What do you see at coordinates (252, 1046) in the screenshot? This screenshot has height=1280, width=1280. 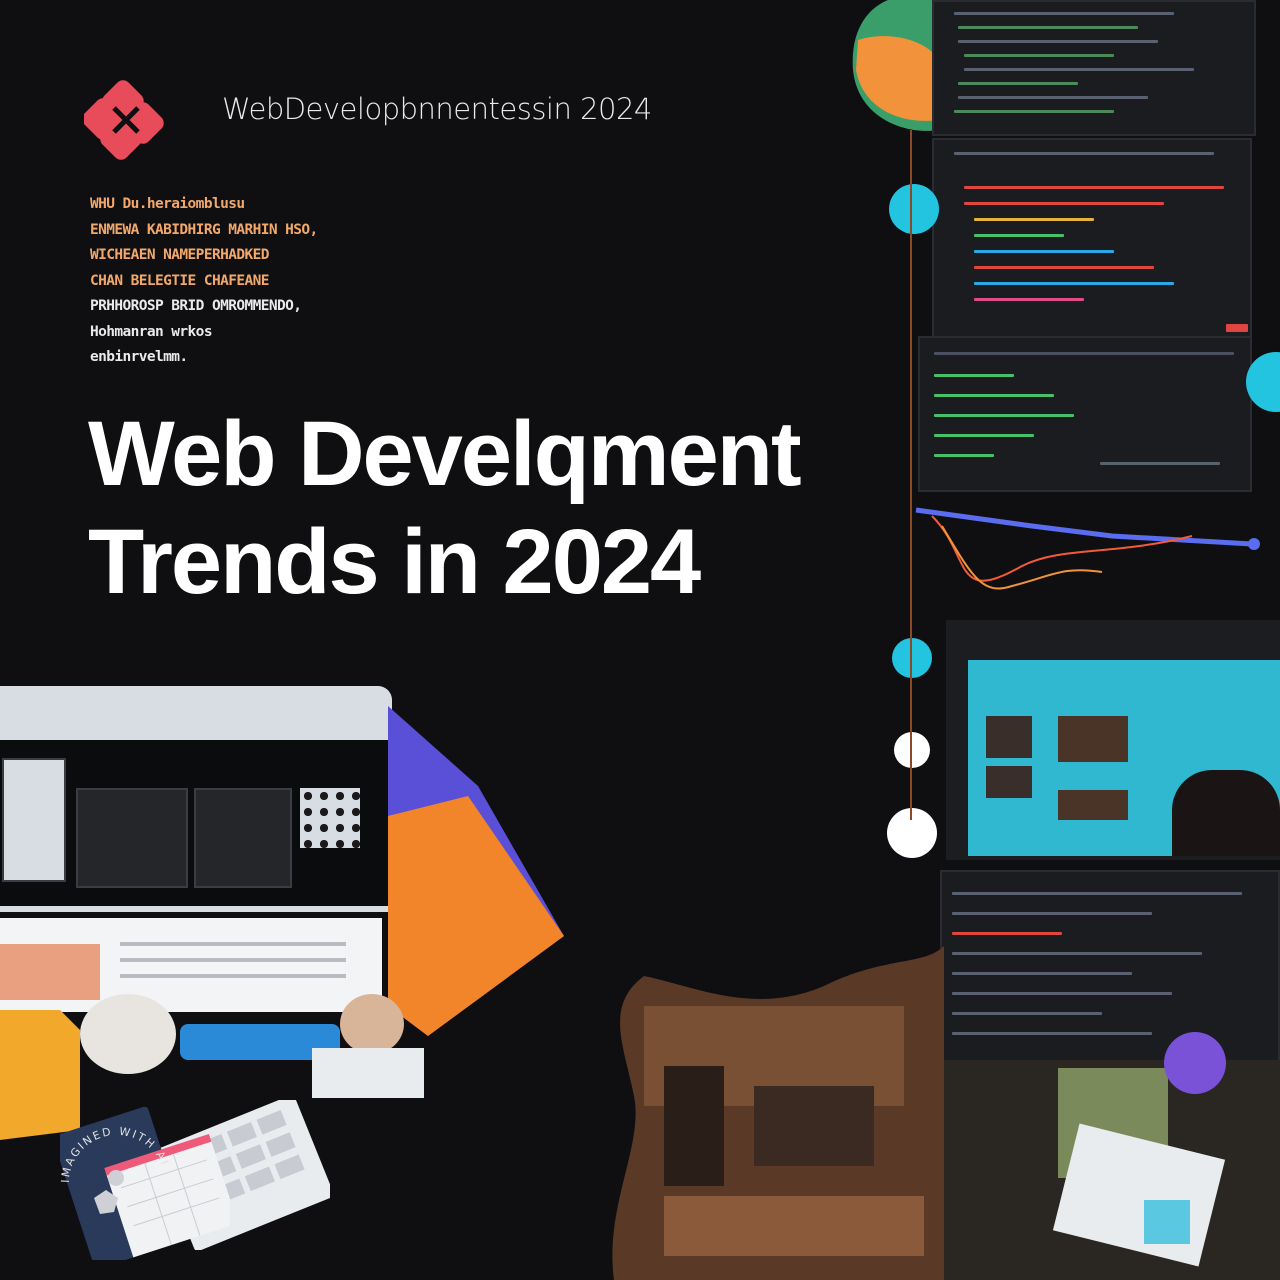 I see `desk-items` at bounding box center [252, 1046].